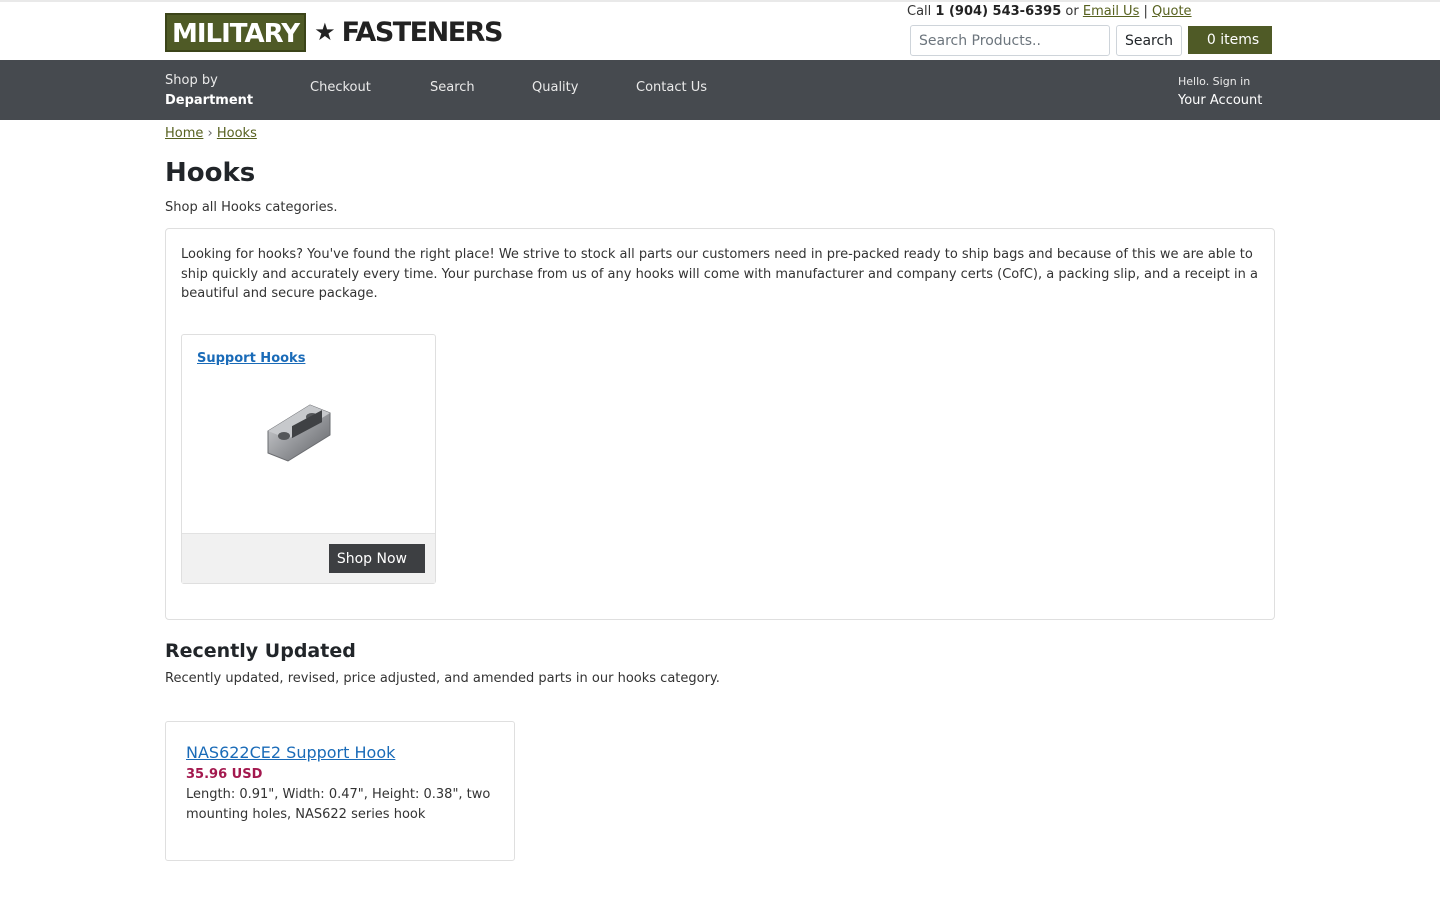 This screenshot has width=1440, height=900. I want to click on shop-now-button: Shop Now, so click(376, 558).